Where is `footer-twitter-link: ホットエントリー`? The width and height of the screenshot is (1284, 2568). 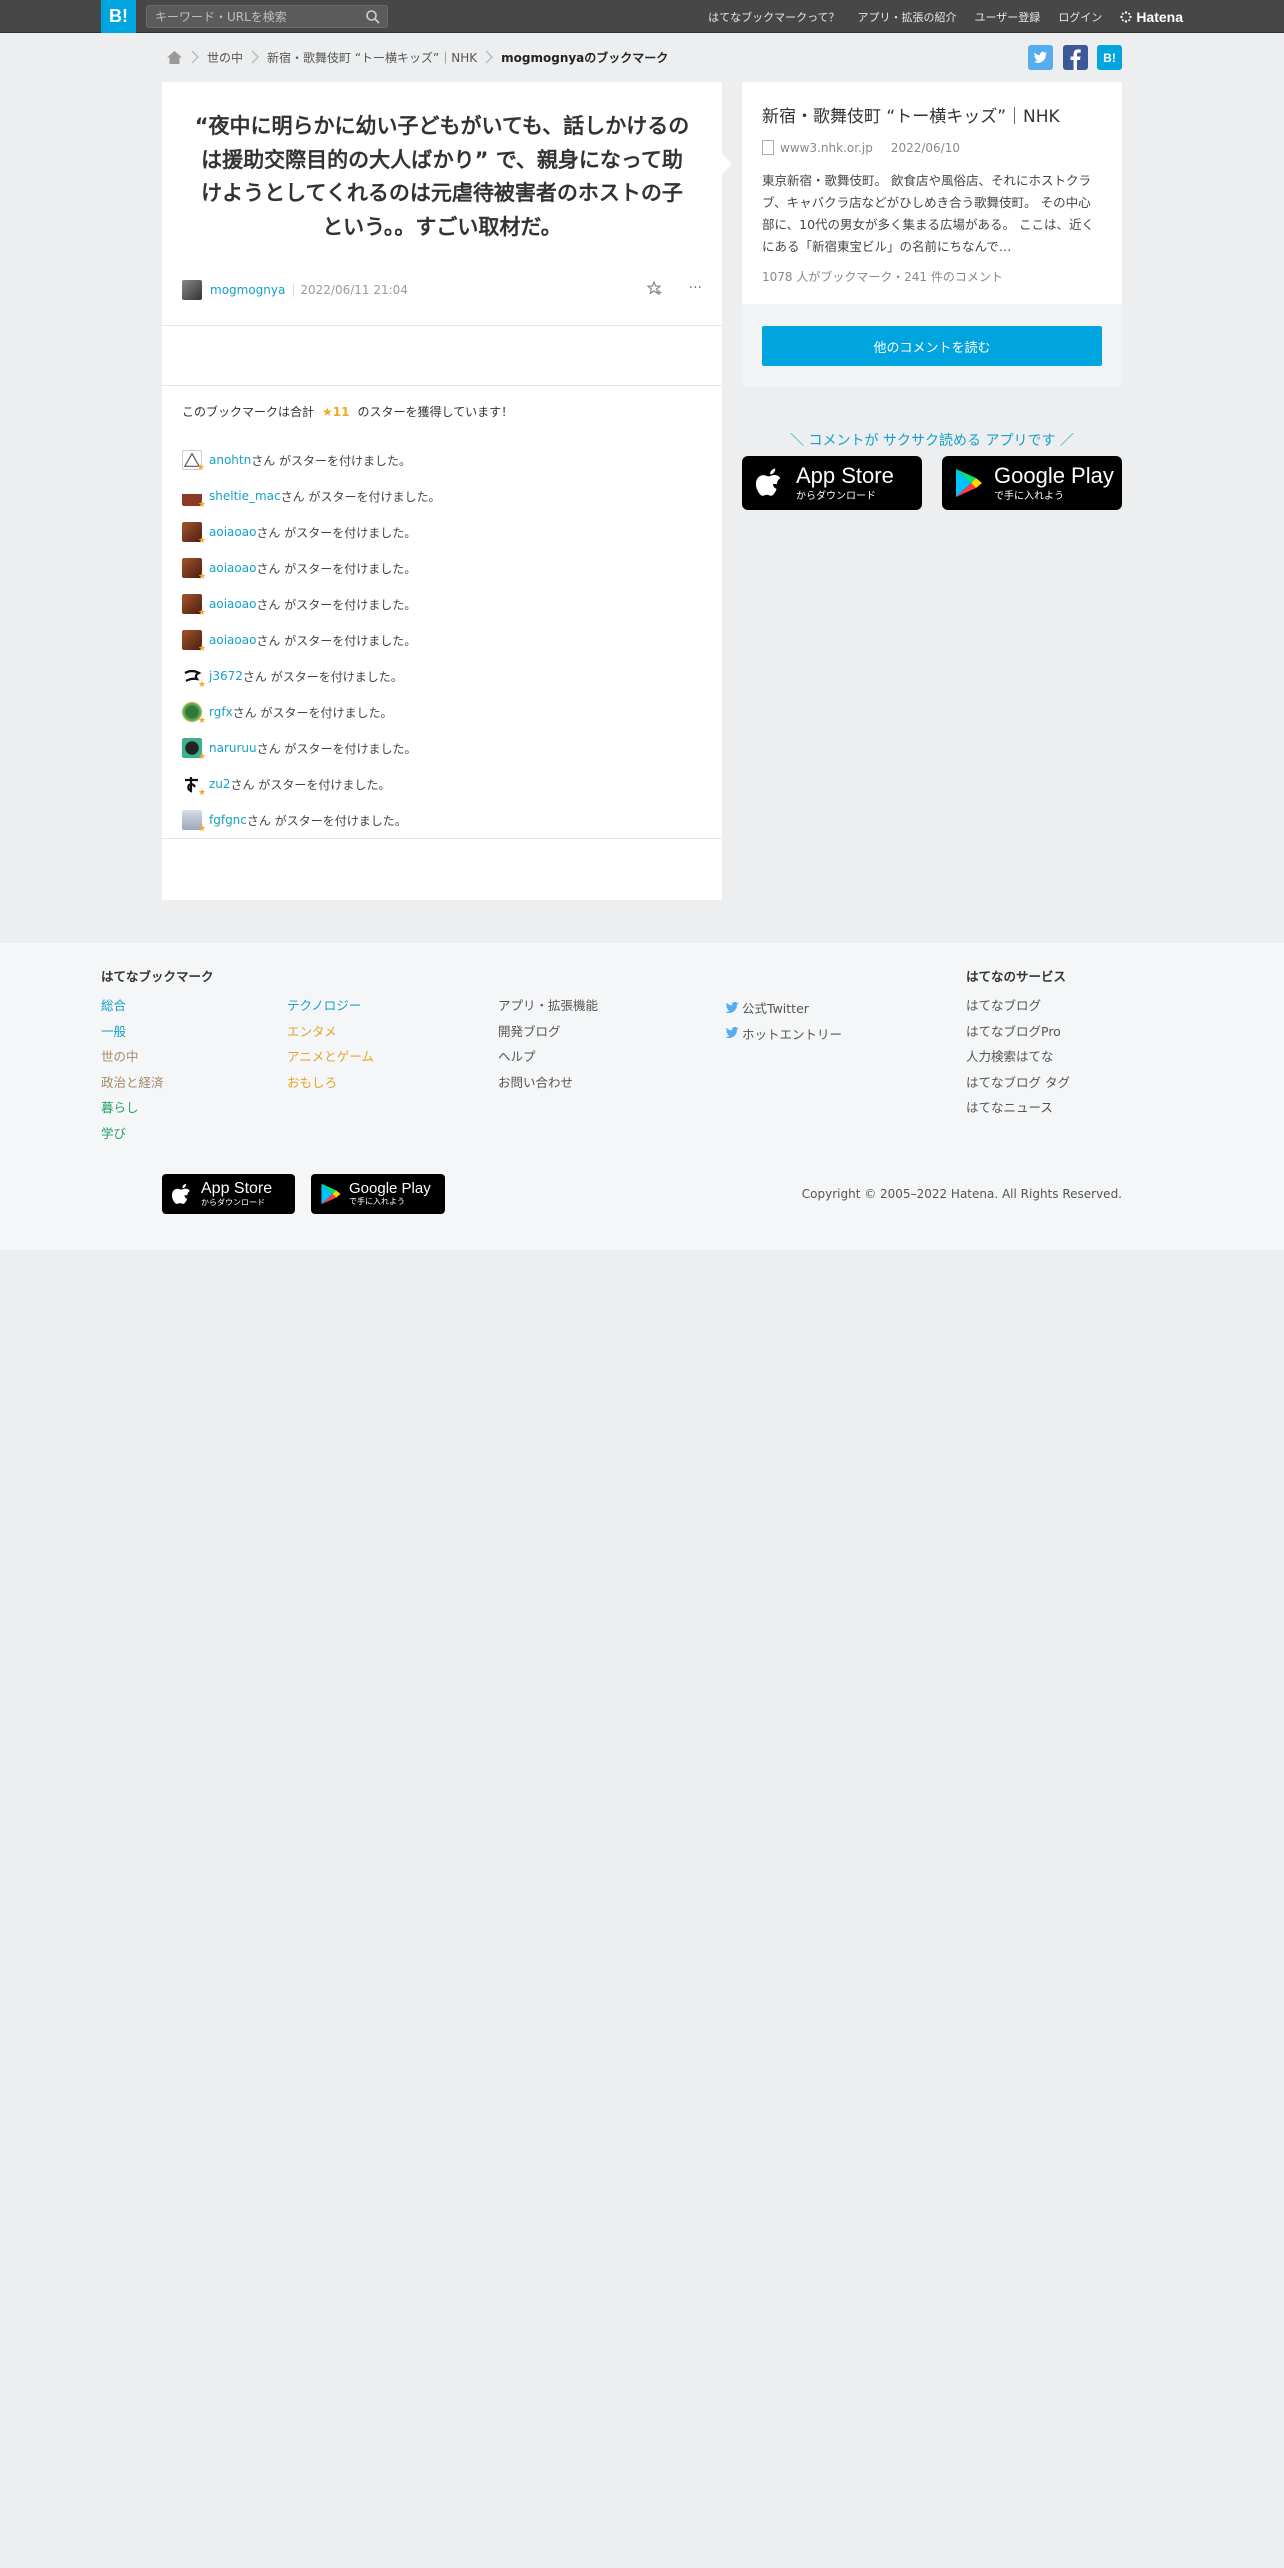
footer-twitter-link: ホットエントリー is located at coordinates (783, 1034).